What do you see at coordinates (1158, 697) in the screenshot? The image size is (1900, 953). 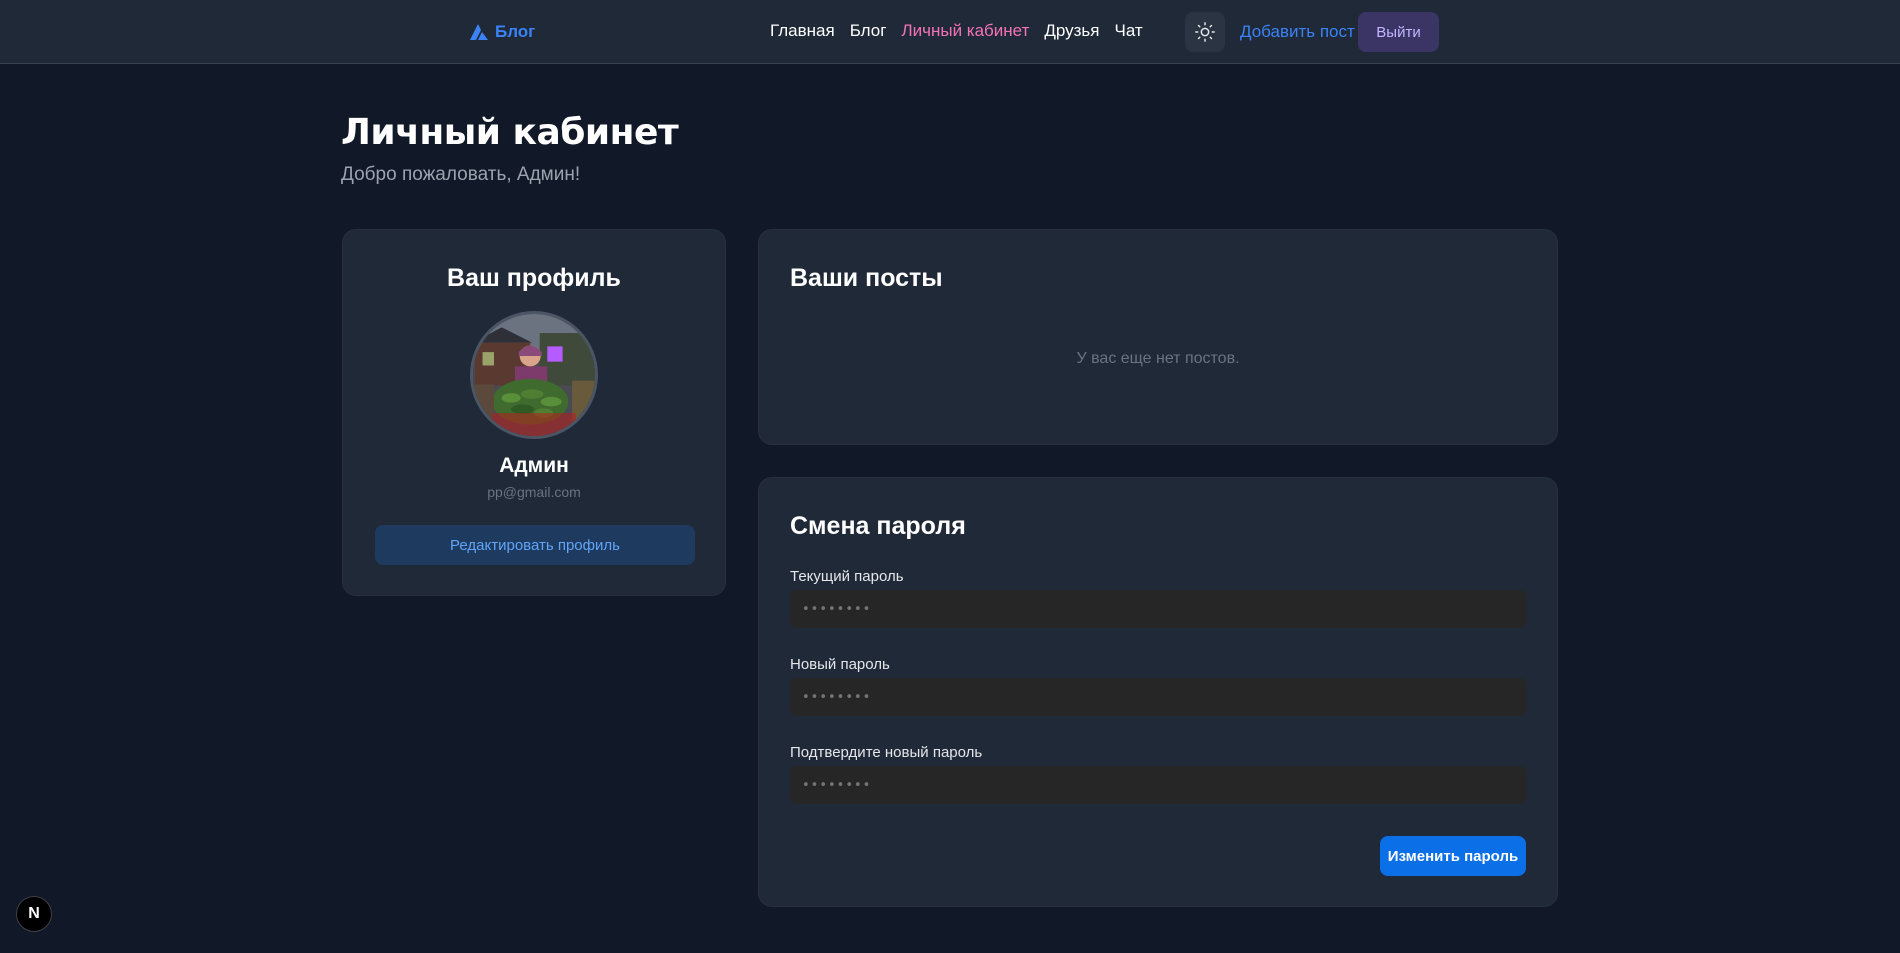 I see `new-password-input` at bounding box center [1158, 697].